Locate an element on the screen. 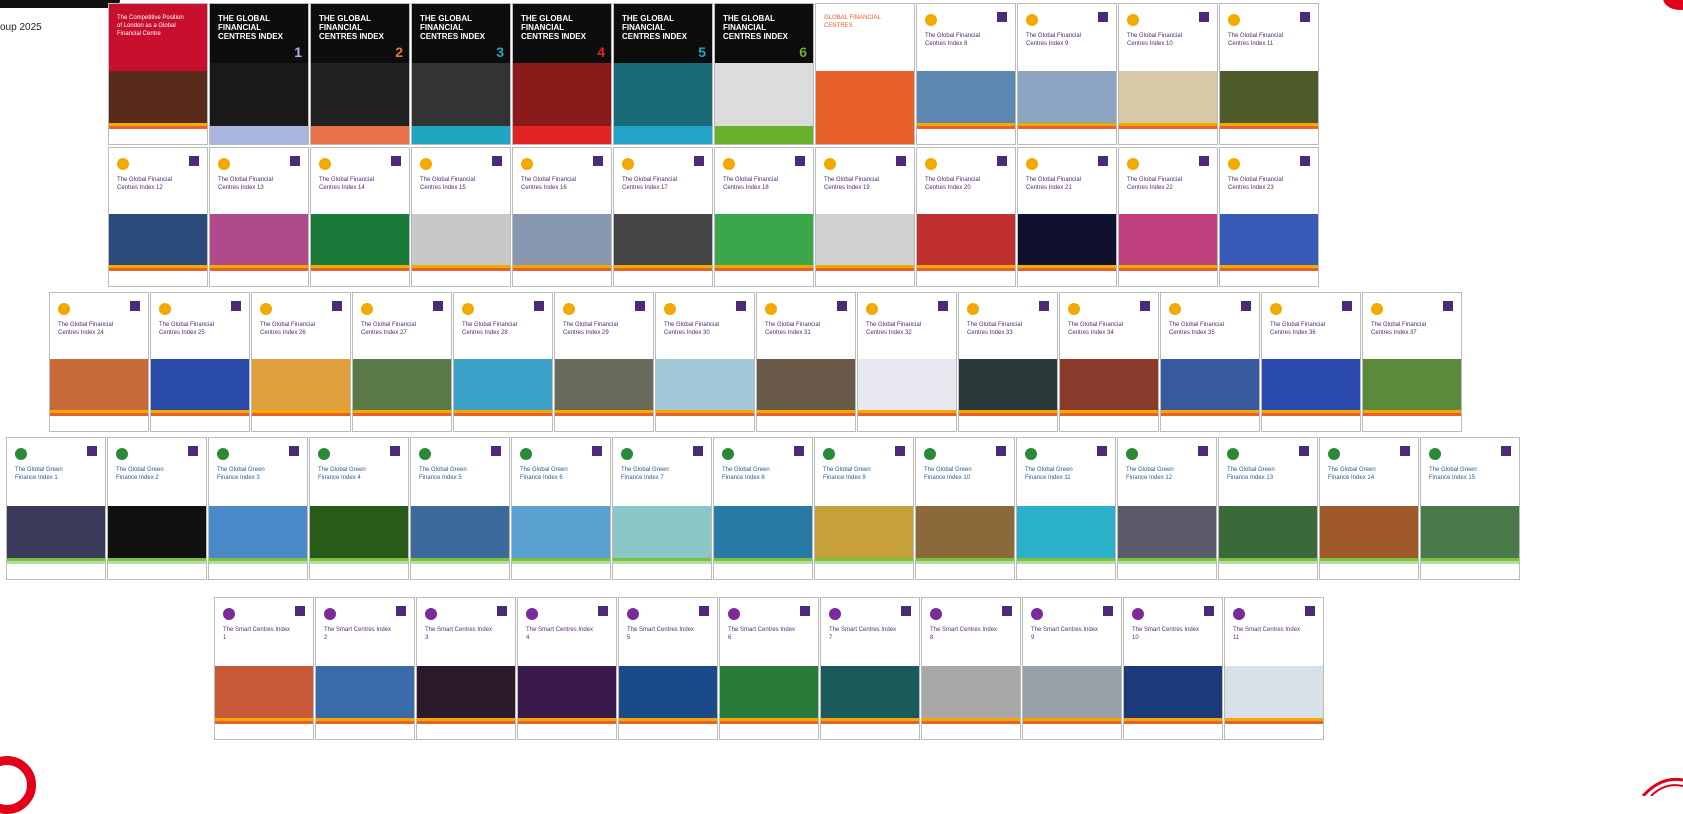 This screenshot has width=1683, height=814. report-cover: THE GLOBAL FINANCIAL CENTRES INDEX 6 is located at coordinates (764, 74).